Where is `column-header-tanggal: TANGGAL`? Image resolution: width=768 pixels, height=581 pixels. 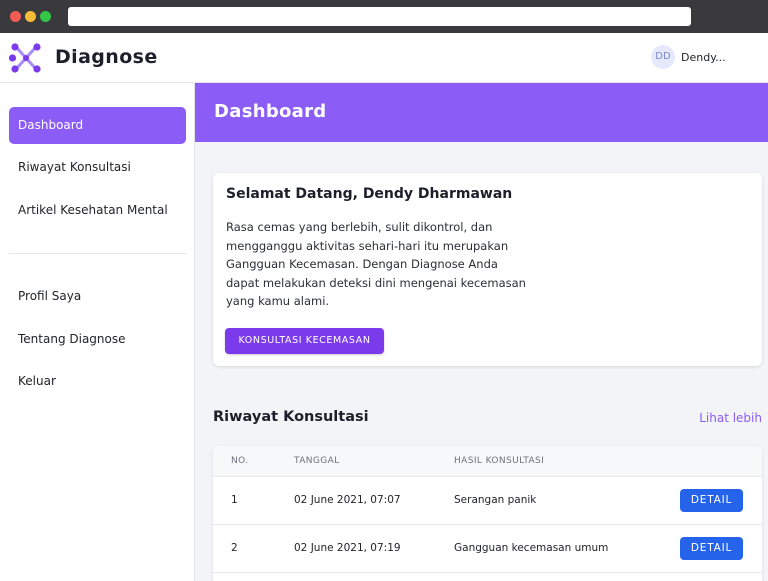
column-header-tanggal: TANGGAL is located at coordinates (317, 461).